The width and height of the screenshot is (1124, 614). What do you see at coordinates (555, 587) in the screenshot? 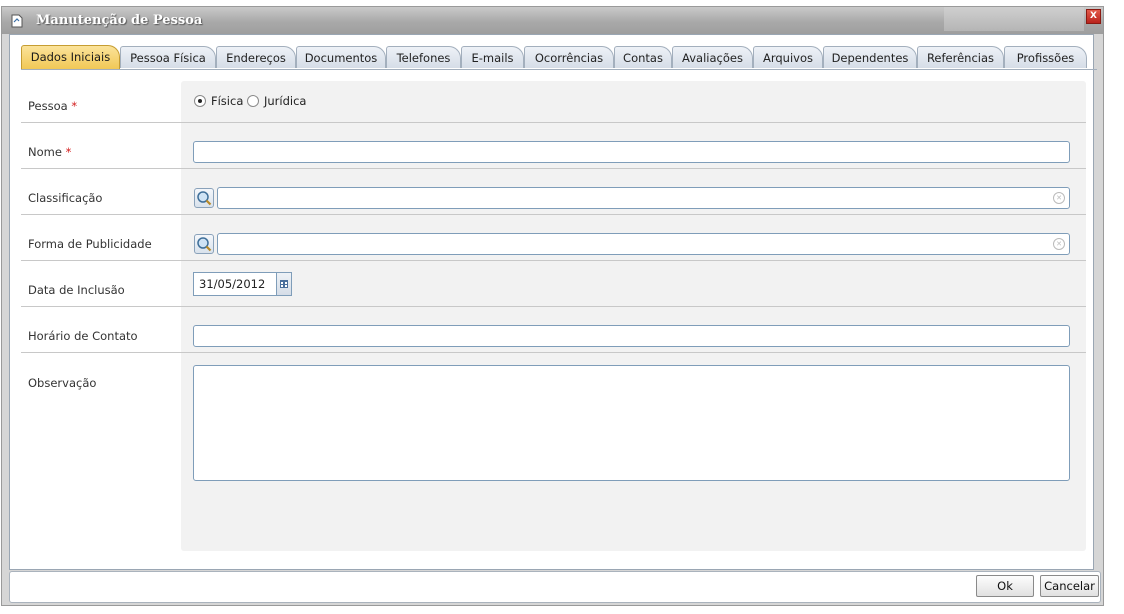
I see `button-bar: Ok Cancelar` at bounding box center [555, 587].